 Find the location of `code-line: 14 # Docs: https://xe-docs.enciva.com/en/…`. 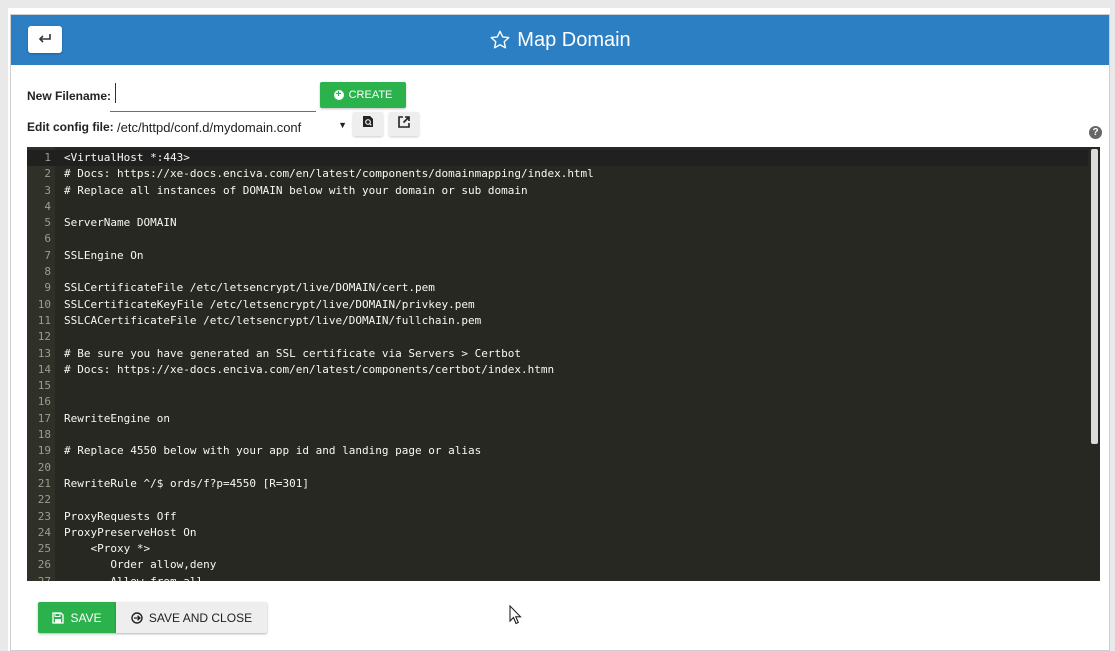

code-line: 14 # Docs: https://xe-docs.enciva.com/en/… is located at coordinates (557, 370).